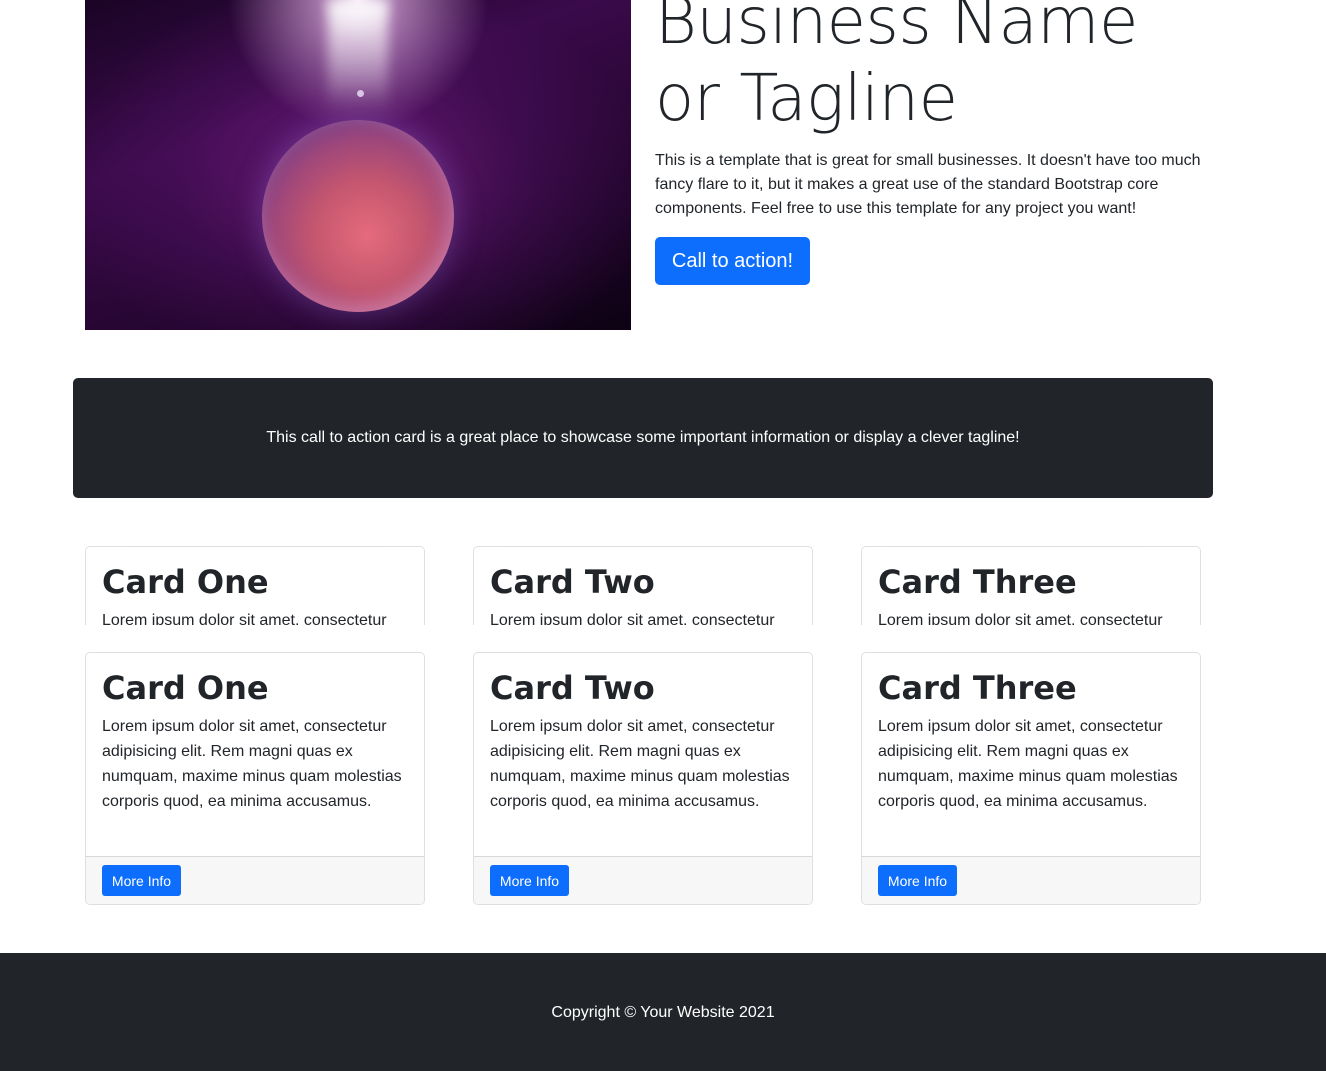 The height and width of the screenshot is (1071, 1326). I want to click on hero-planet, so click(358, 216).